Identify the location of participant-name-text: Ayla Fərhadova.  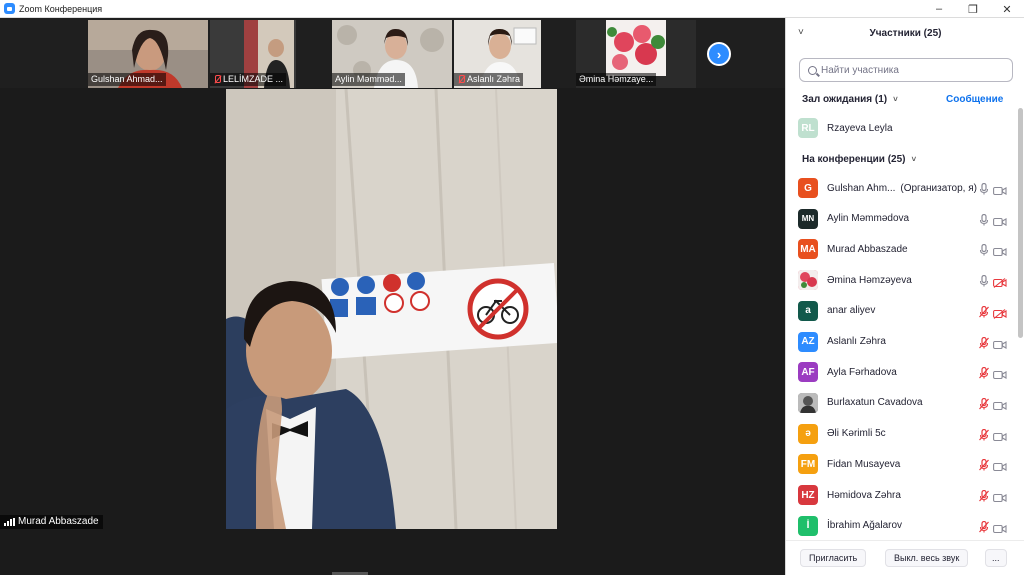
(862, 372).